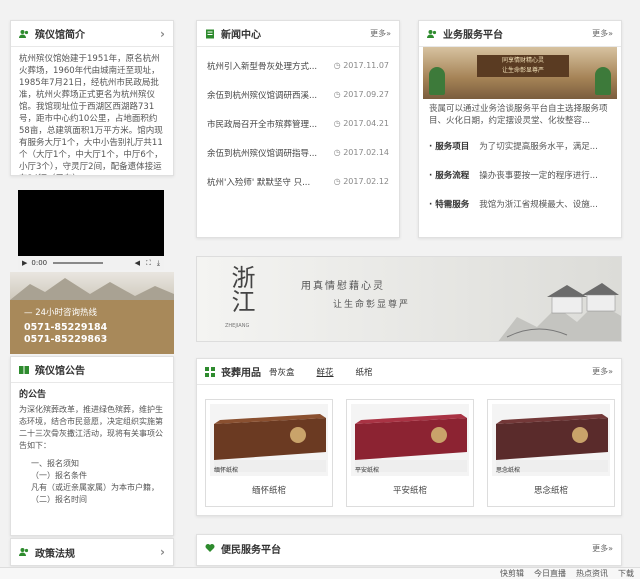  Describe the element at coordinates (210, 548) in the screenshot. I see `heart-icon` at that location.